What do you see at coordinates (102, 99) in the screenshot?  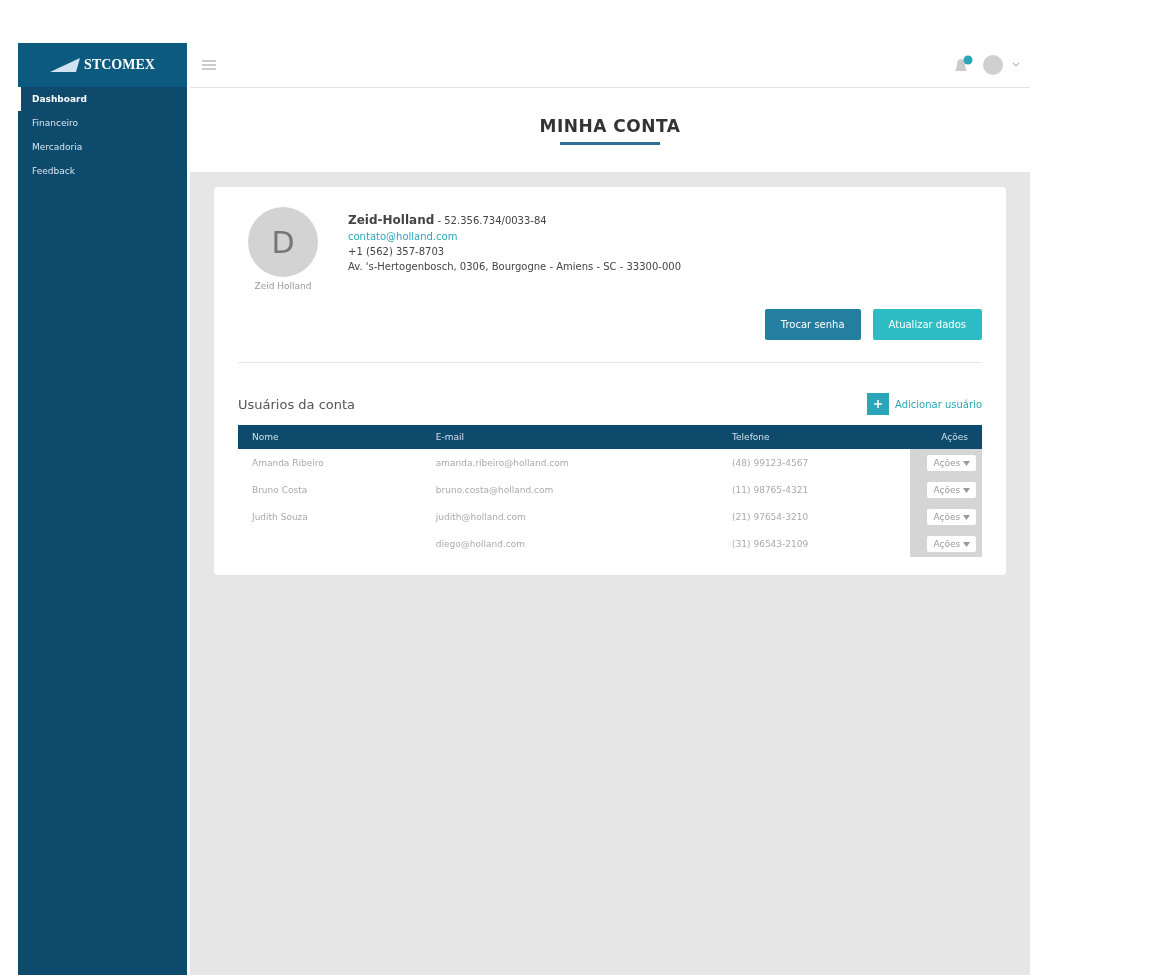 I see `sidebar-item: Dashboard` at bounding box center [102, 99].